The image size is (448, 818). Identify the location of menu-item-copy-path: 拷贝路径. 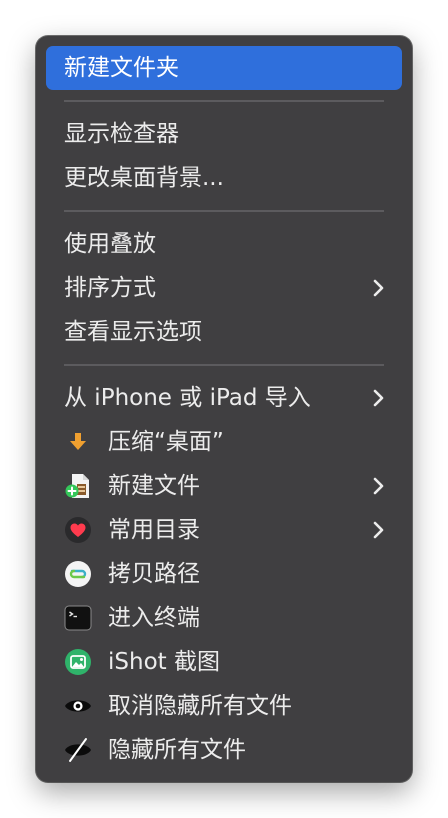
(224, 574).